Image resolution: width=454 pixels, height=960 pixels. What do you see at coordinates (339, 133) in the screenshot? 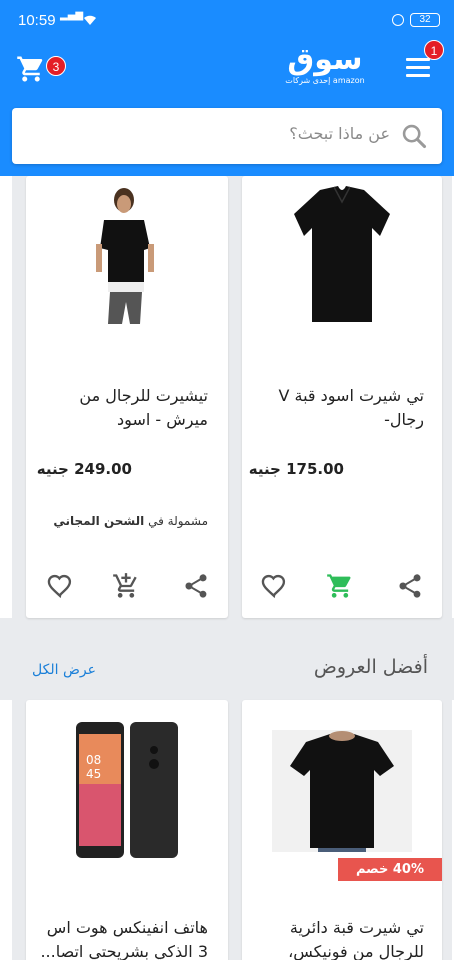
I see `search-placeholder: عن ماذا تبحث؟` at bounding box center [339, 133].